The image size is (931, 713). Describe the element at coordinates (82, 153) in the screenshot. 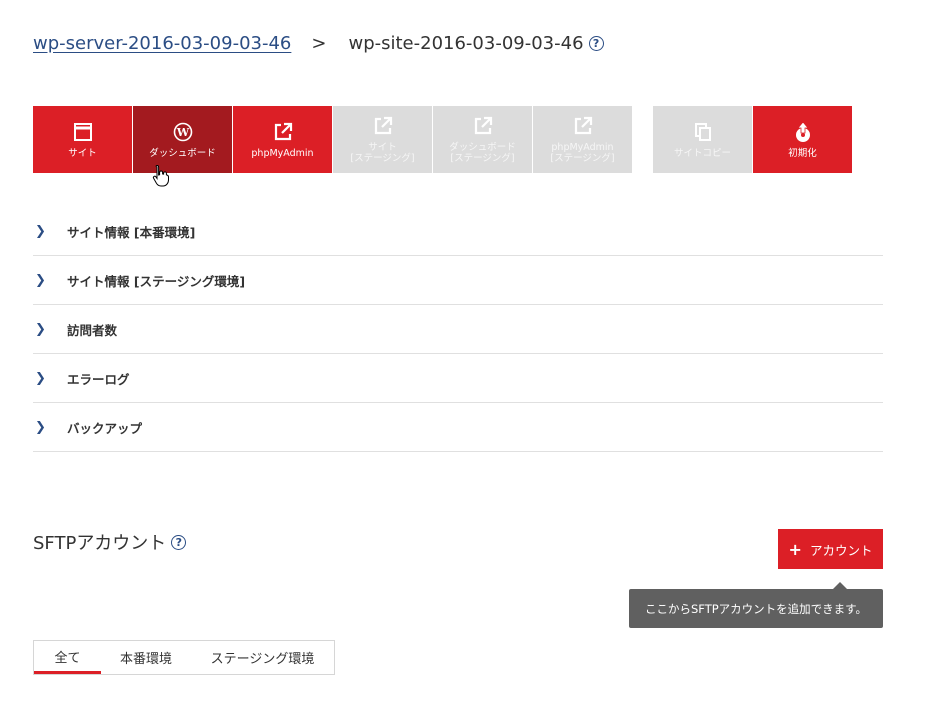

I see `site-button-label: サイト` at that location.